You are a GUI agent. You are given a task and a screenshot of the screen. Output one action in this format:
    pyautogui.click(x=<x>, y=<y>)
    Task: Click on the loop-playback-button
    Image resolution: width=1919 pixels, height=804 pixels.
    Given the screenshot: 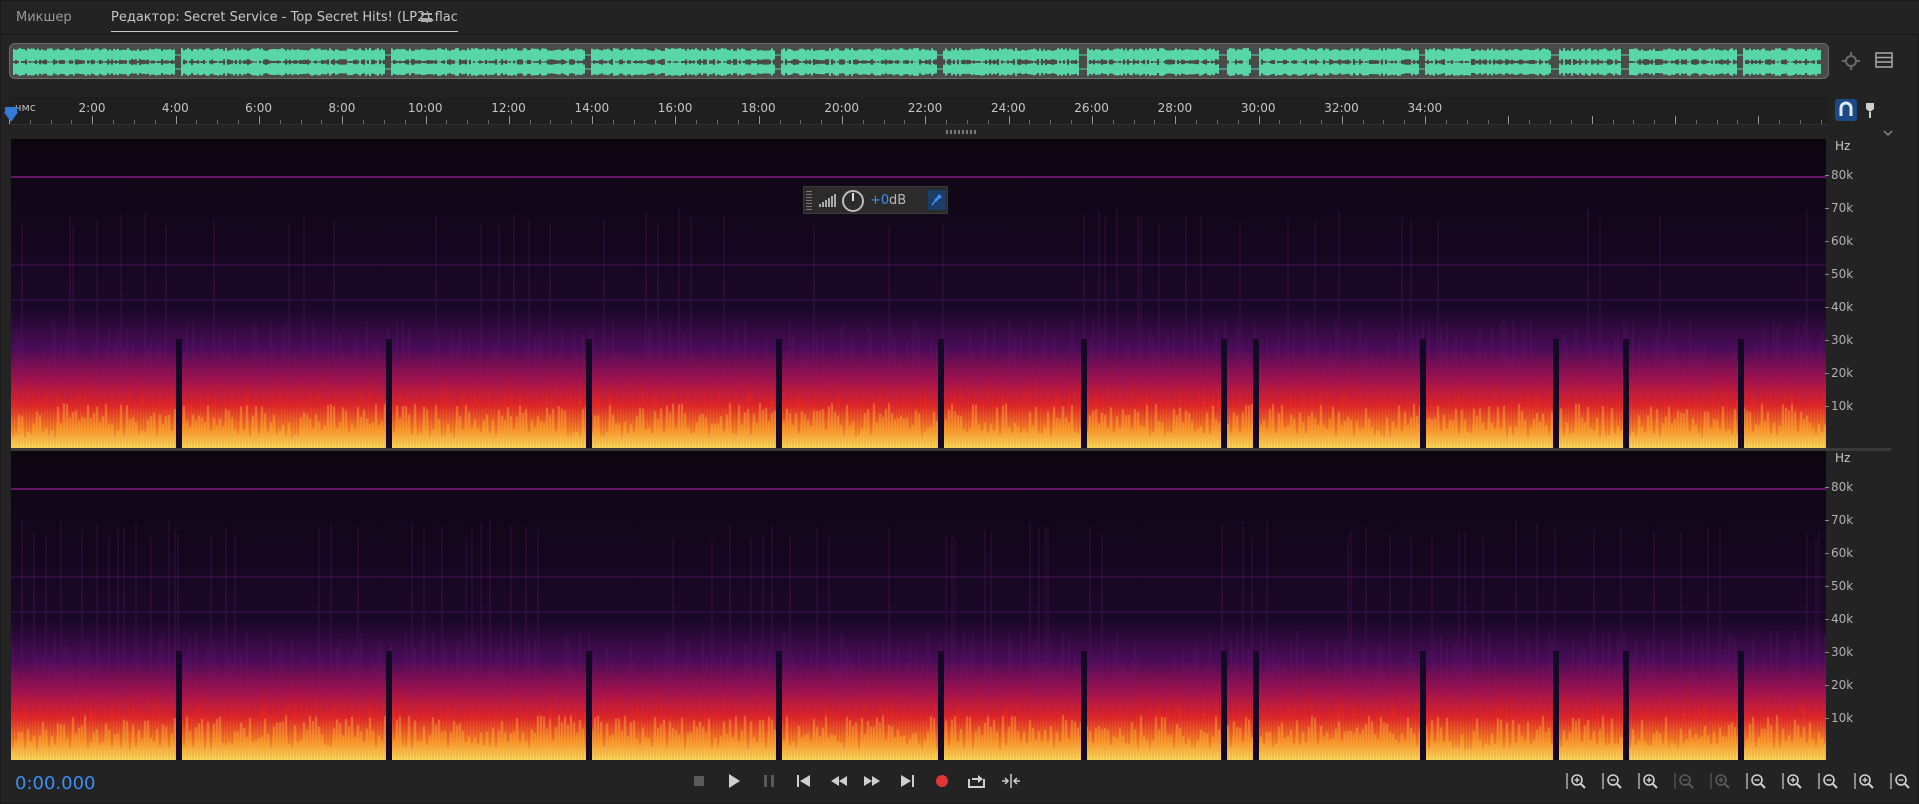 What is the action you would take?
    pyautogui.click(x=977, y=781)
    